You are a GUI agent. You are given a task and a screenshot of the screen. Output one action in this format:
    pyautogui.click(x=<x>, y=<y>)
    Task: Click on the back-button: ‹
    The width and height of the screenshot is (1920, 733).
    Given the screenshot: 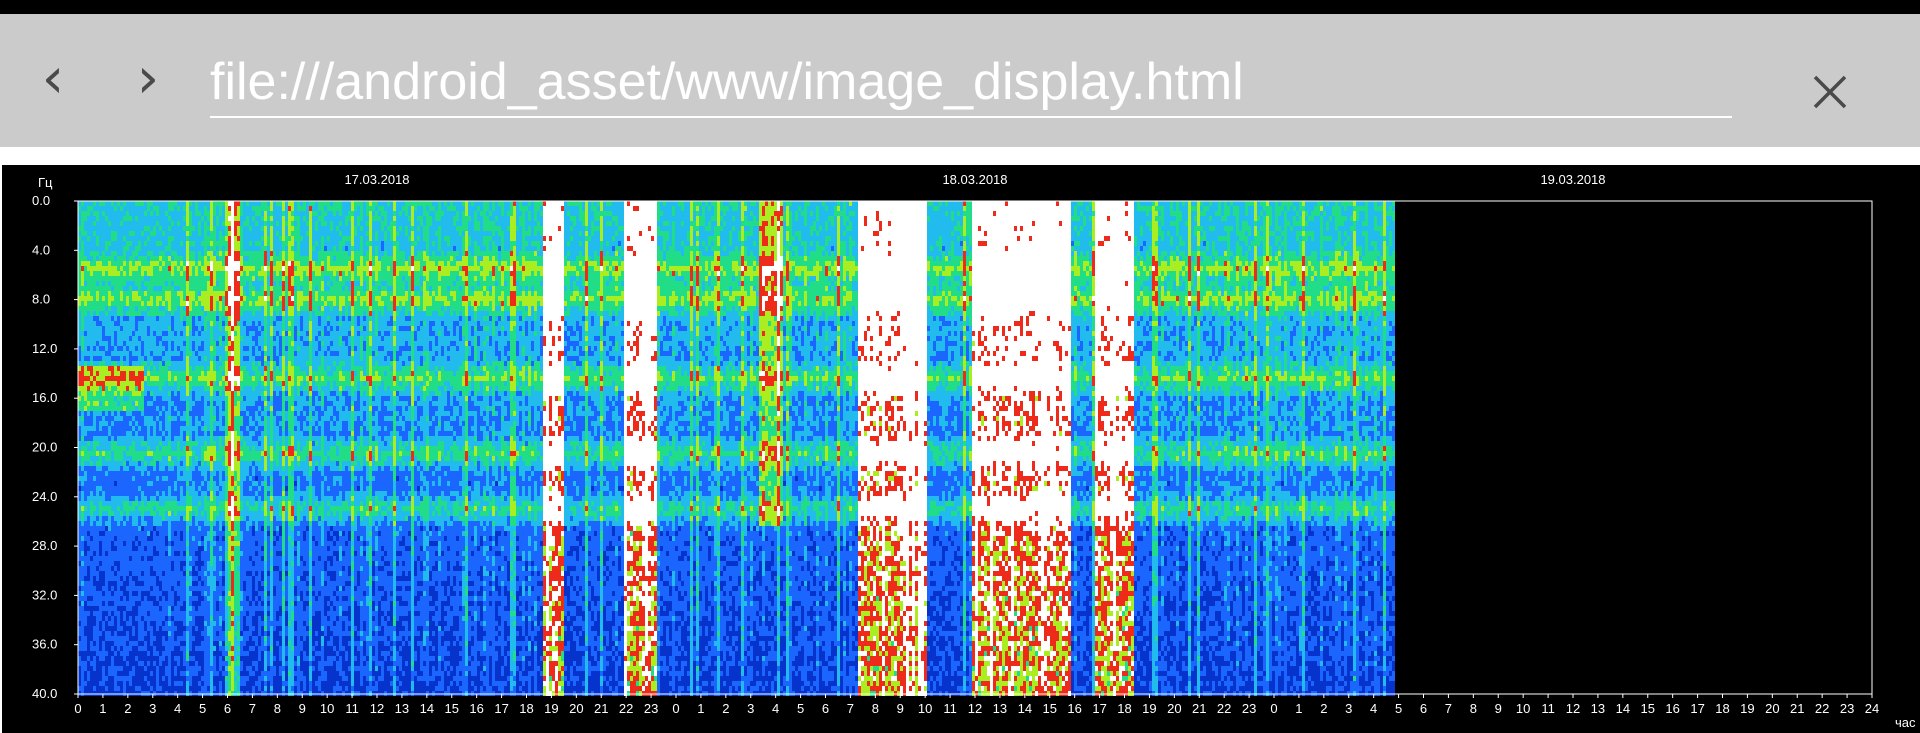 What is the action you would take?
    pyautogui.click(x=53, y=79)
    